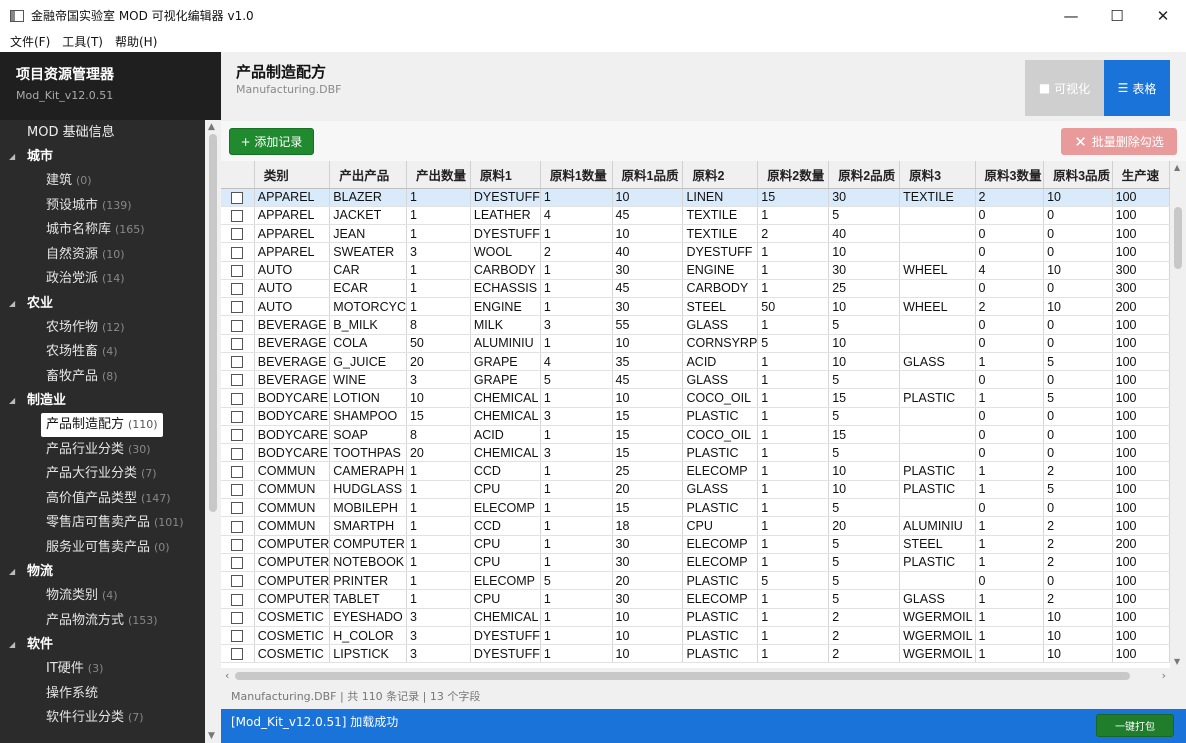 The width and height of the screenshot is (1186, 743). What do you see at coordinates (102, 328) in the screenshot?
I see `tree-item: 农场作物 (12)` at bounding box center [102, 328].